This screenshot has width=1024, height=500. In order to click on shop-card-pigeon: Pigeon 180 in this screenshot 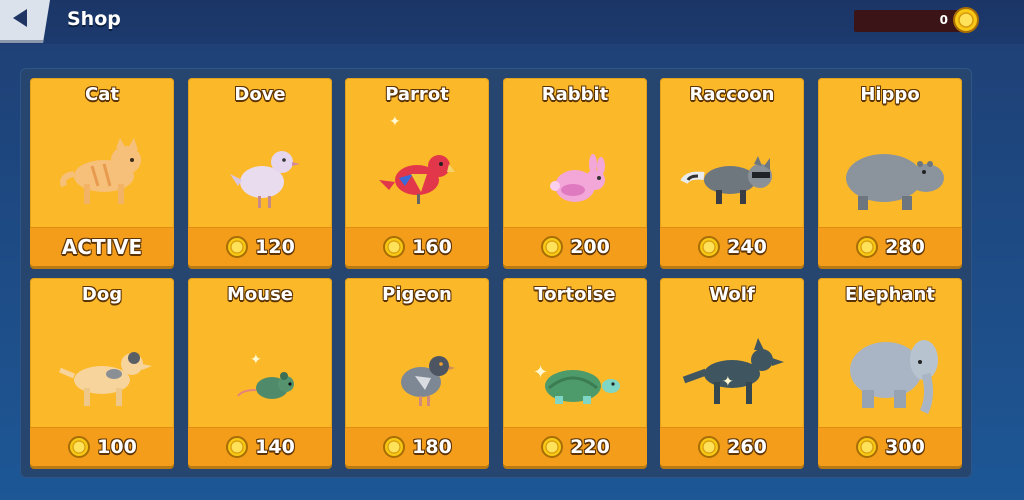, I will do `click(417, 372)`.